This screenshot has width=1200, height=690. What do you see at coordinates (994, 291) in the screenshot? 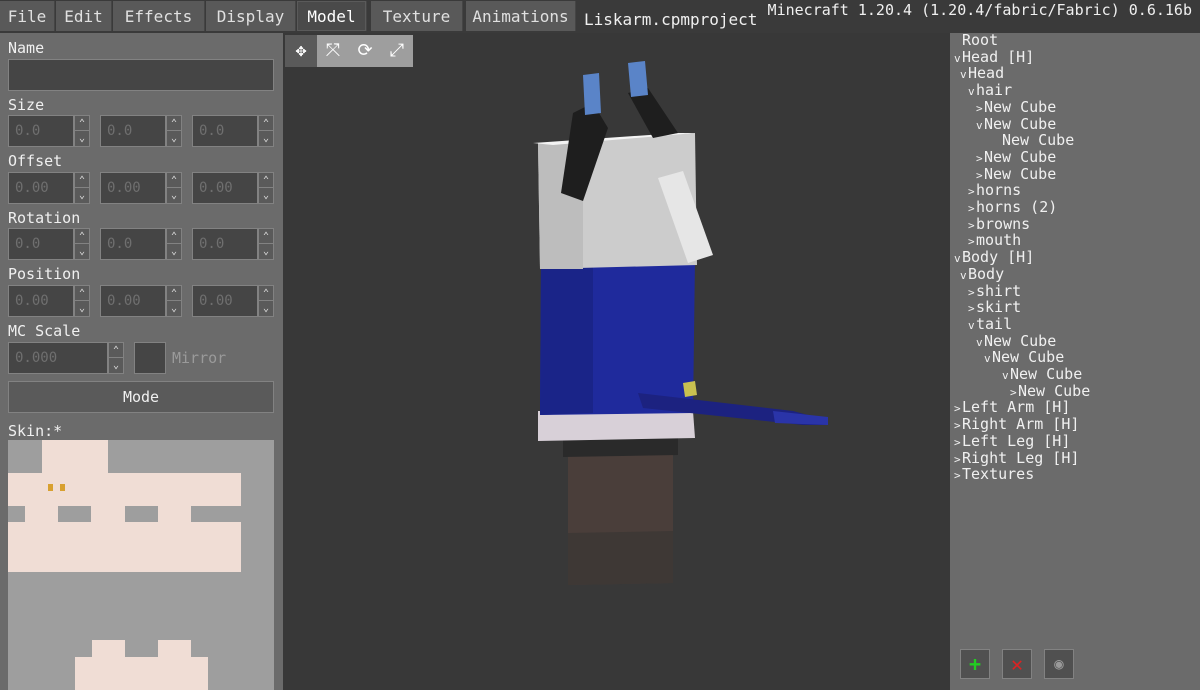
I see `tree-item: >shirt` at bounding box center [994, 291].